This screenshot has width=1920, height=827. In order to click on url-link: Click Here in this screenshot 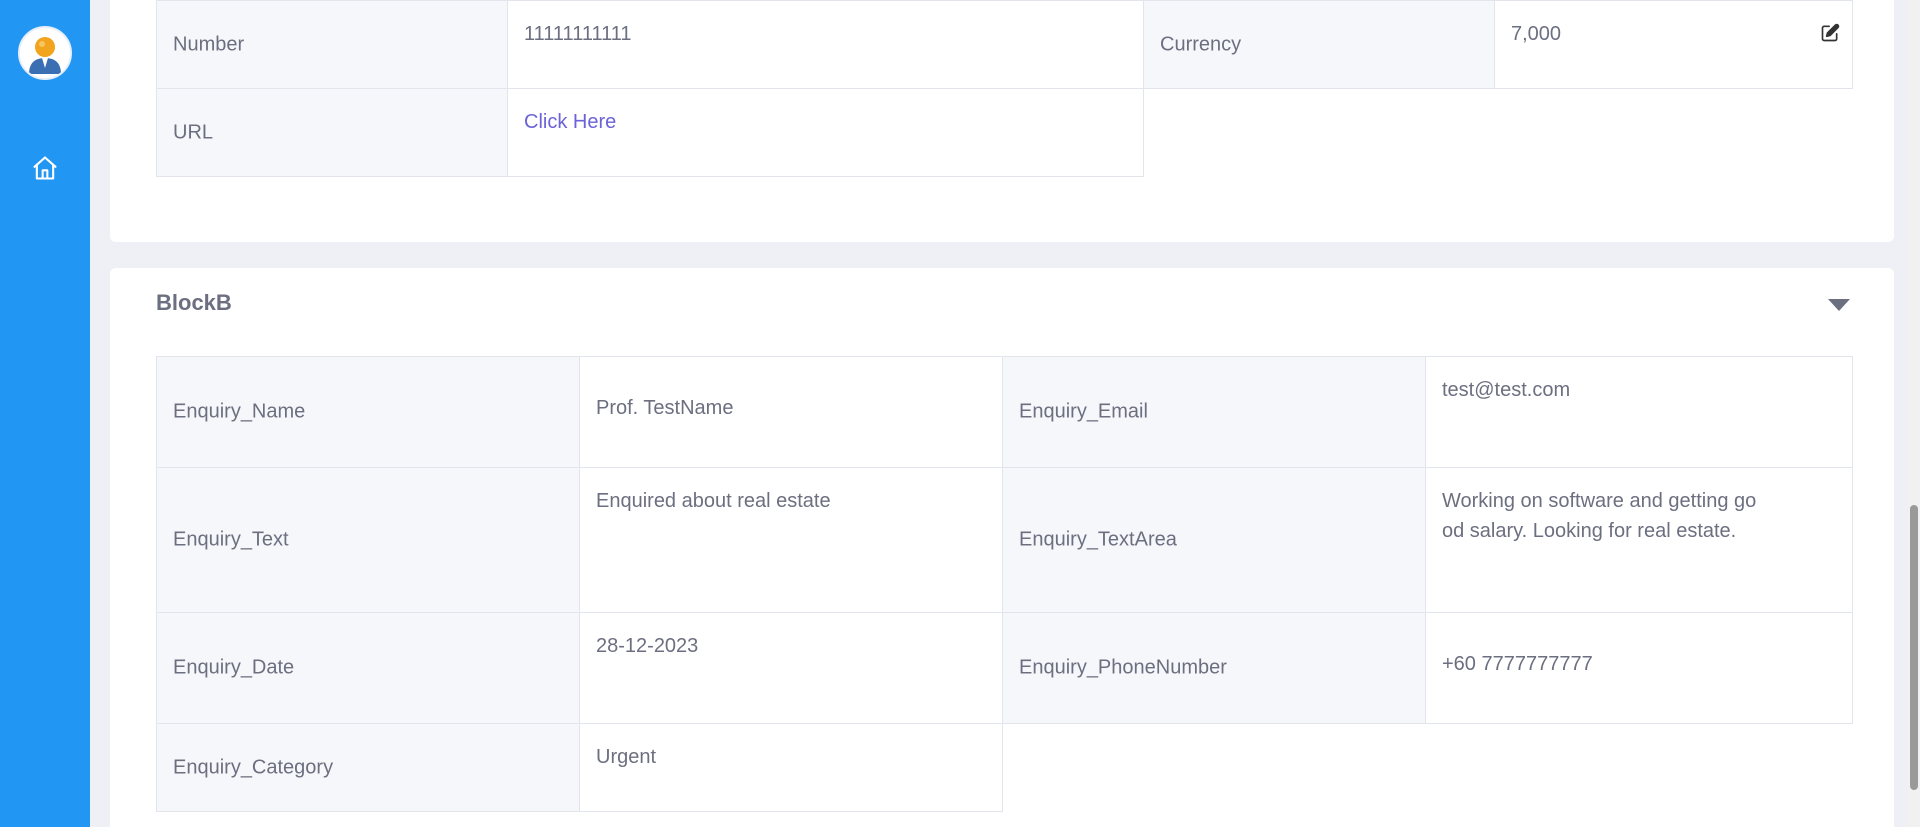, I will do `click(570, 122)`.